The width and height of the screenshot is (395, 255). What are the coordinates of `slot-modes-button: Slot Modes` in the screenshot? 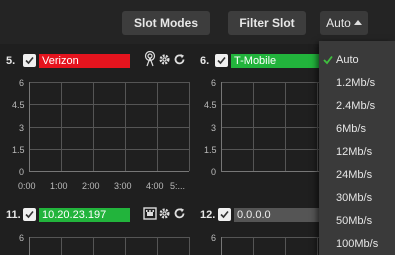 It's located at (166, 23).